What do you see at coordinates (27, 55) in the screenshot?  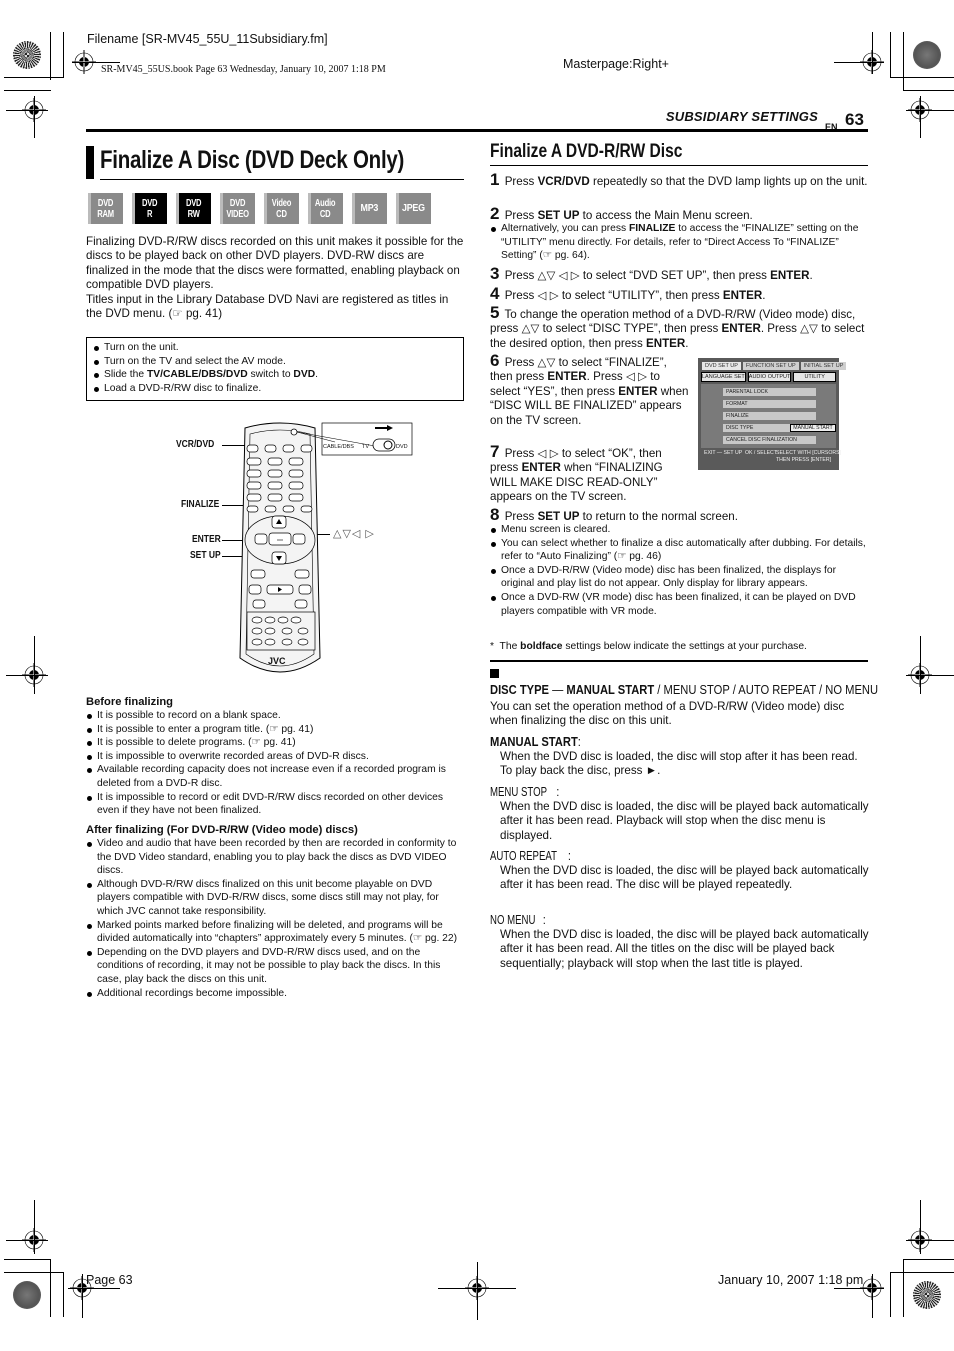 I see `print-registration-spiral-top-left` at bounding box center [27, 55].